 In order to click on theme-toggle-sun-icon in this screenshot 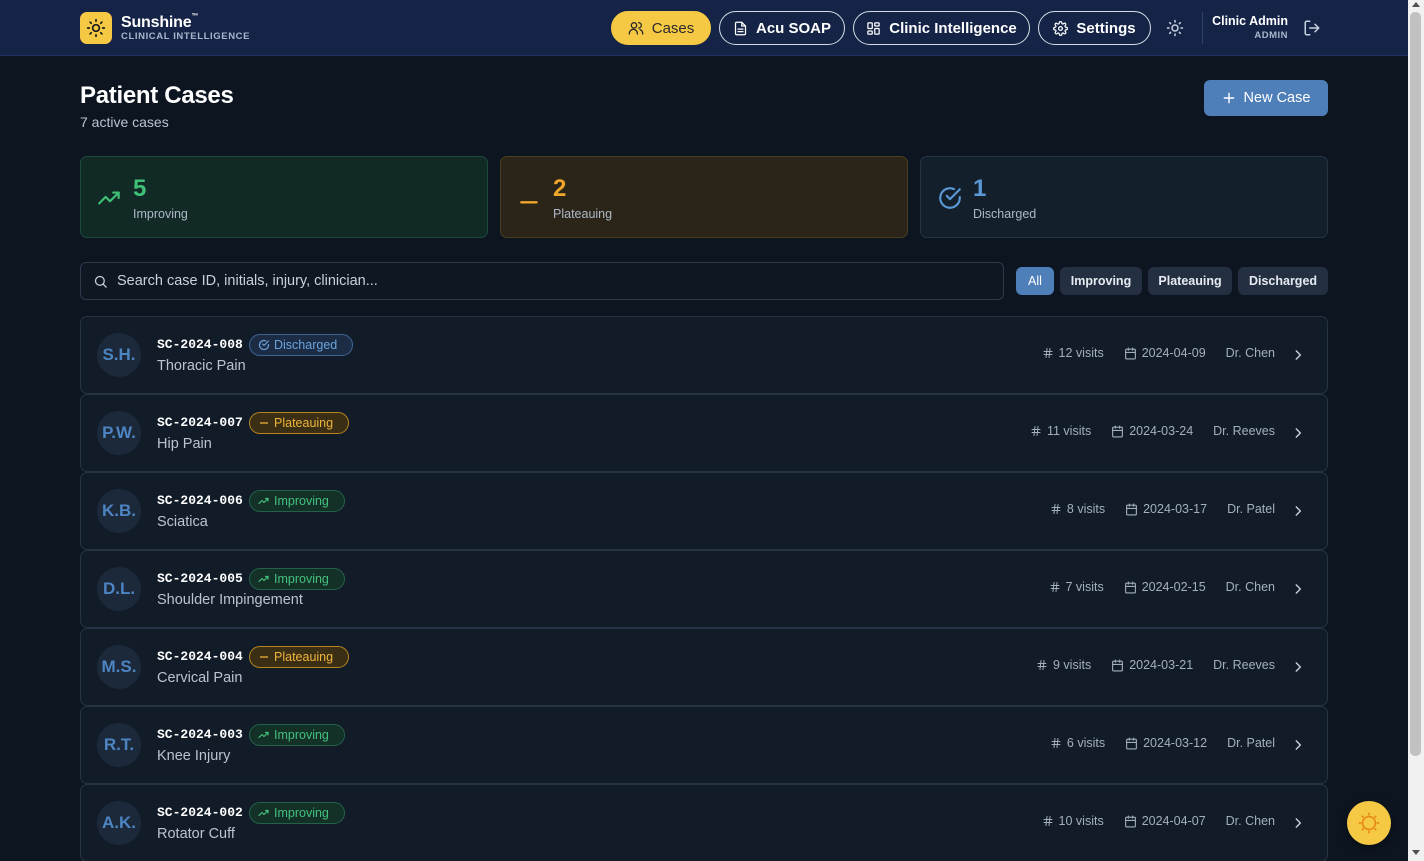, I will do `click(1175, 28)`.